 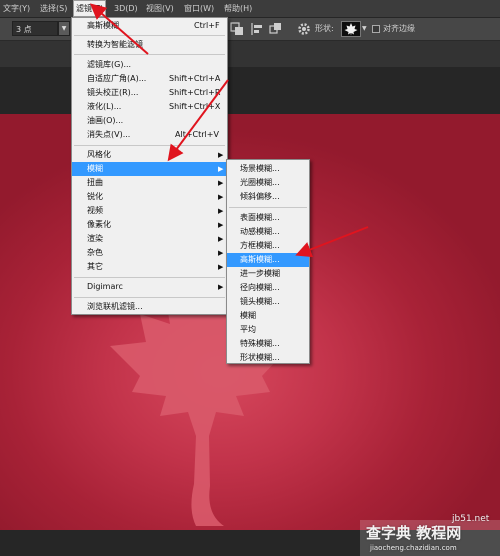 What do you see at coordinates (198, 120) in the screenshot?
I see `arrow-to-blur-item` at bounding box center [198, 120].